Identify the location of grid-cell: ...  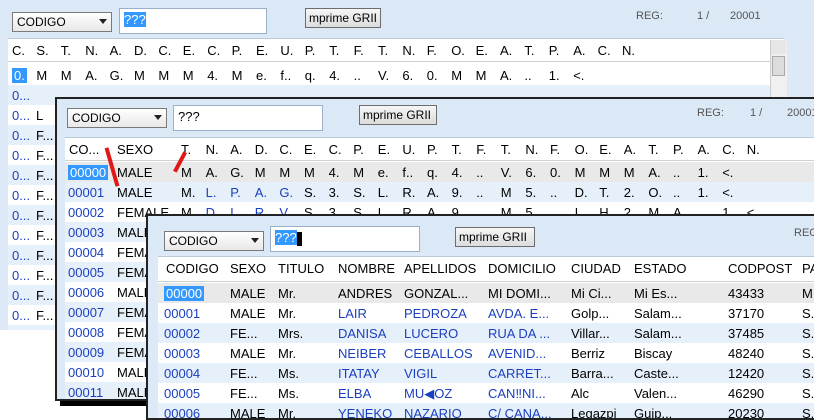
(480, 192).